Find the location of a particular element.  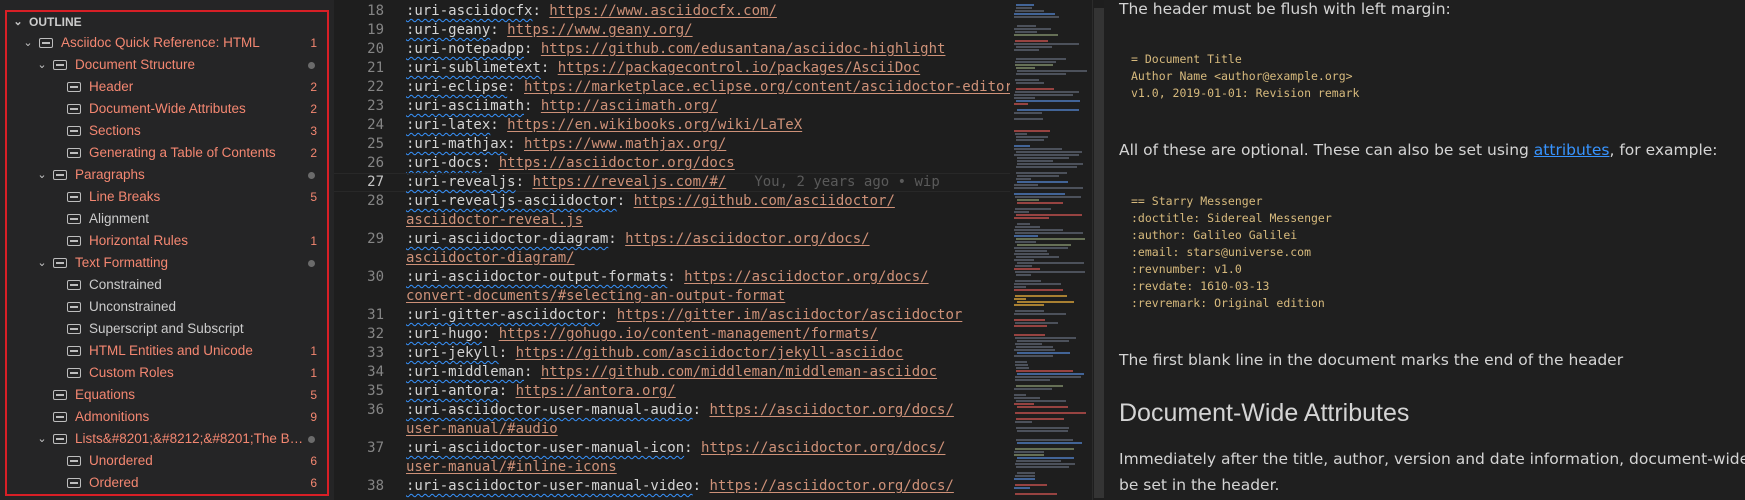

editor-scrollbar is located at coordinates (1098, 250).